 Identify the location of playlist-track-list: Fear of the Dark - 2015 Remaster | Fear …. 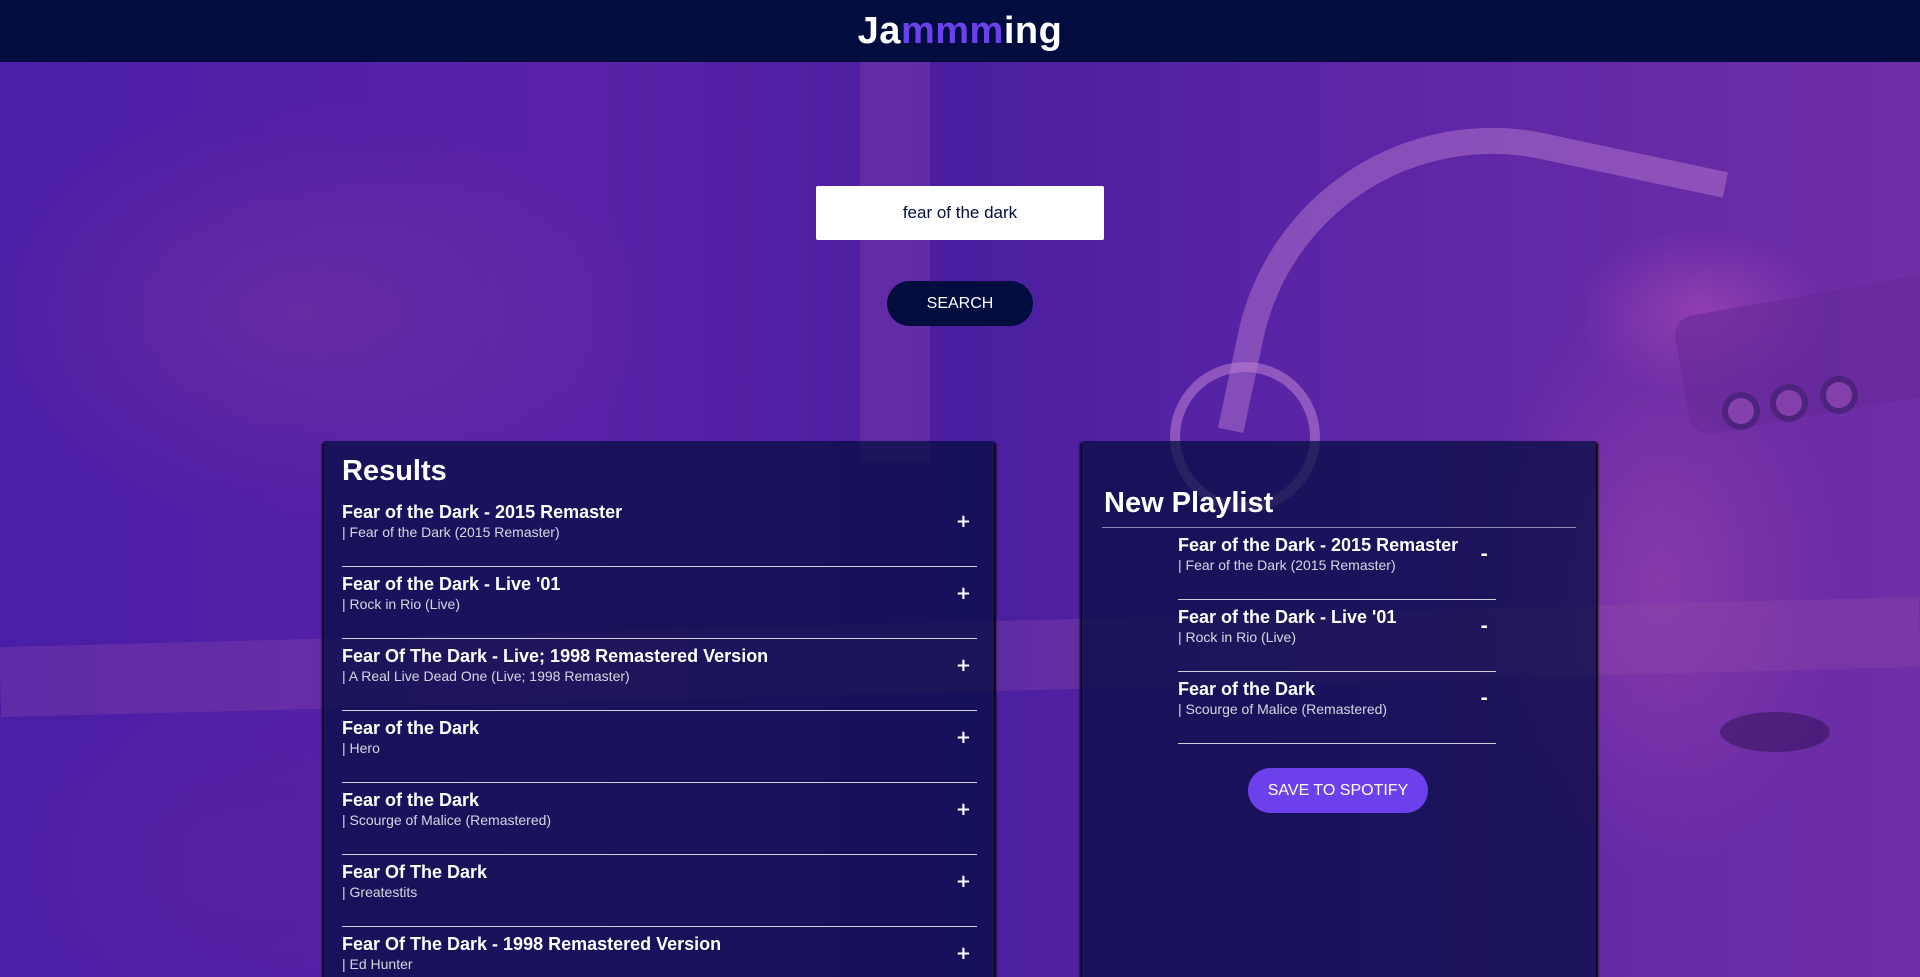
(1337, 636).